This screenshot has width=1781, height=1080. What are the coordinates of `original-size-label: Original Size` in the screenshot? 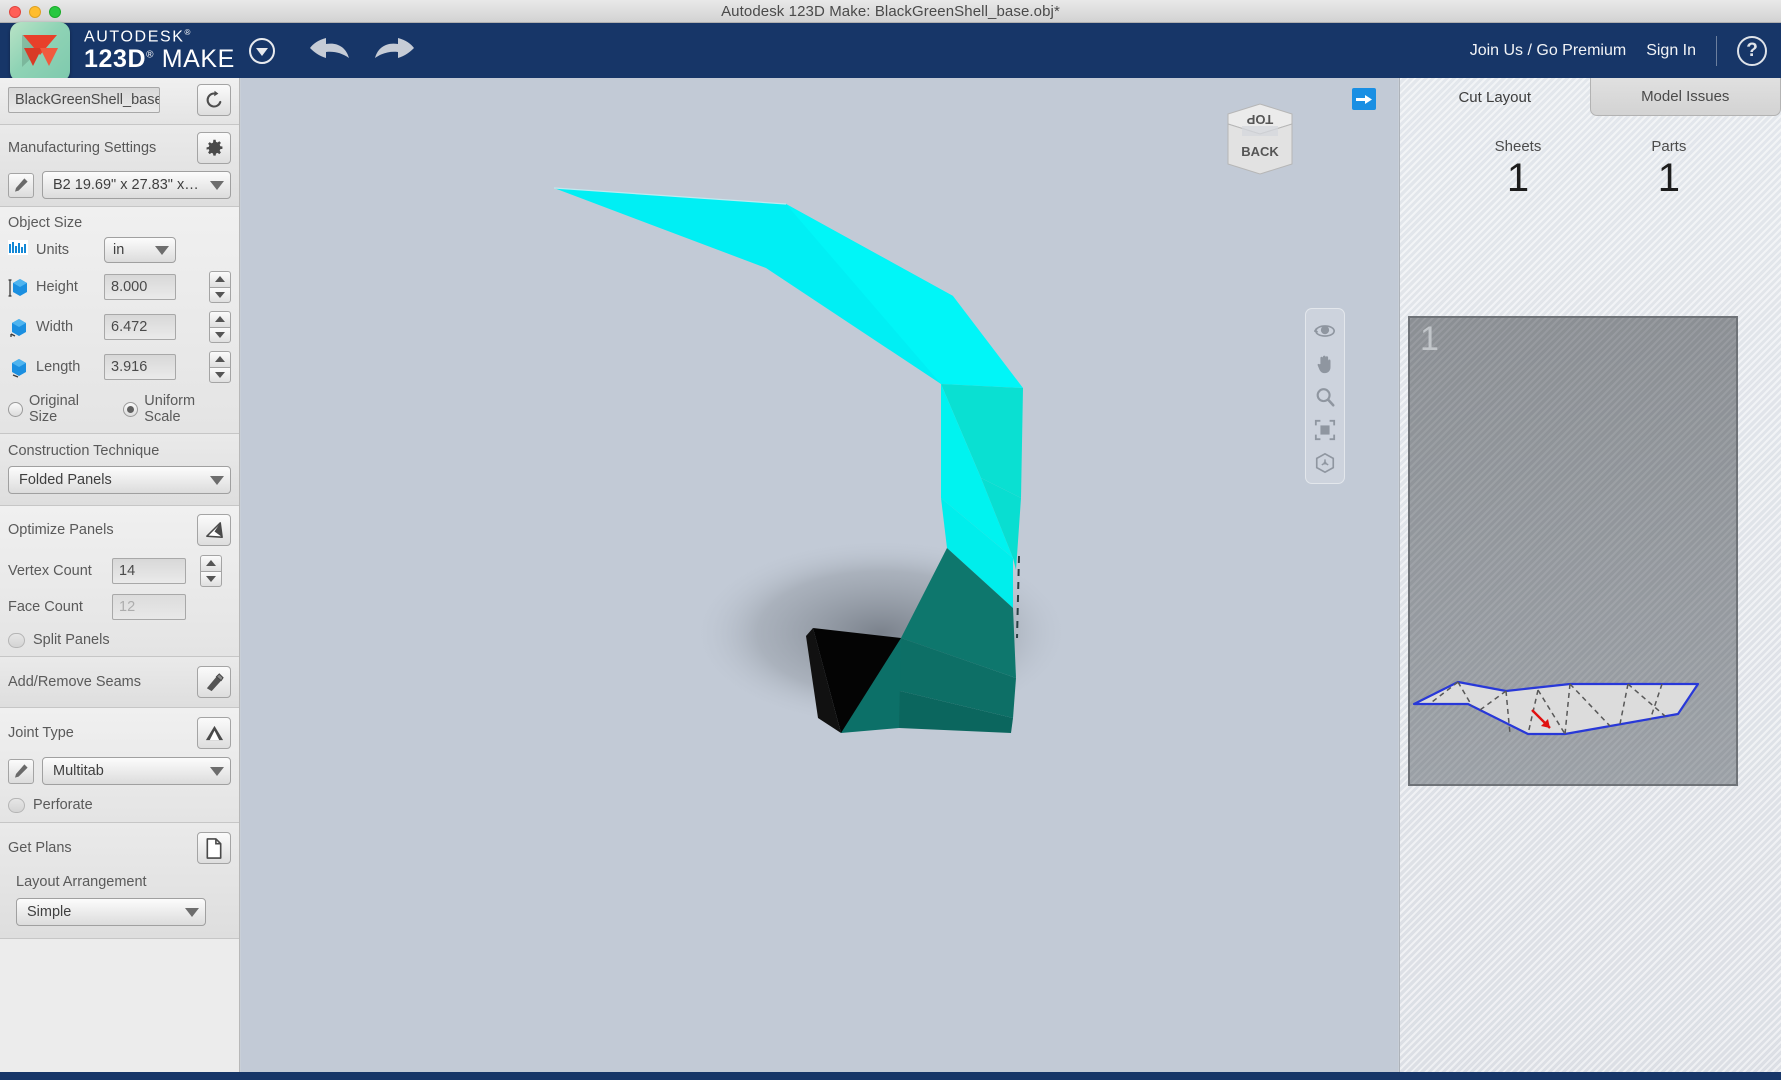 It's located at (54, 409).